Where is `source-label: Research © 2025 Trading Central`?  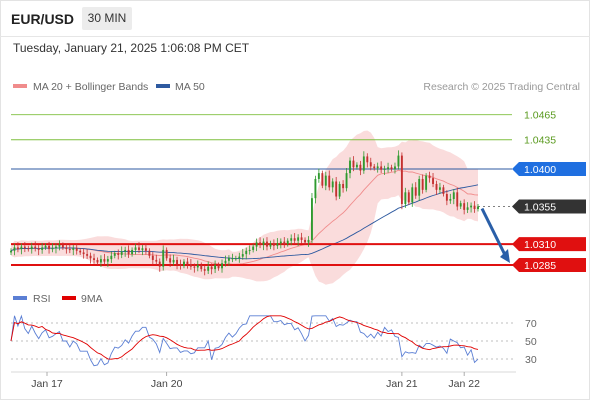 source-label: Research © 2025 Trading Central is located at coordinates (501, 87).